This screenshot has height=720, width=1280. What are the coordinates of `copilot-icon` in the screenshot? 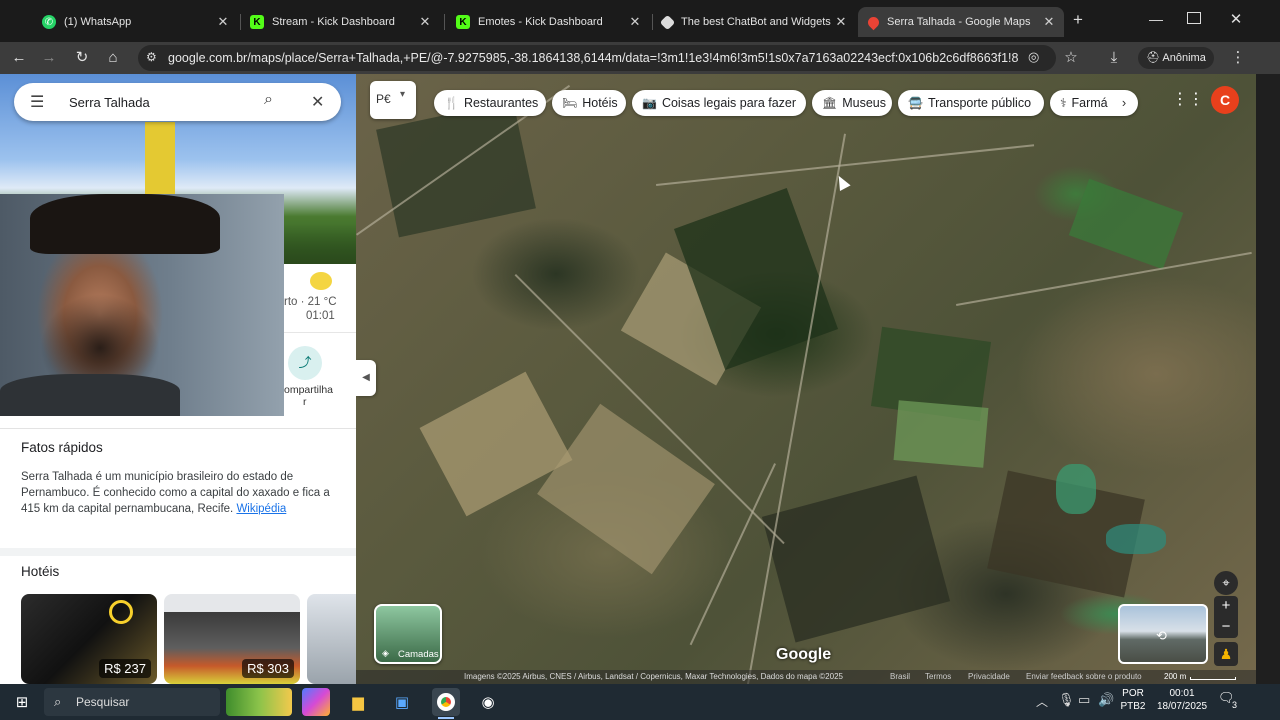 It's located at (316, 702).